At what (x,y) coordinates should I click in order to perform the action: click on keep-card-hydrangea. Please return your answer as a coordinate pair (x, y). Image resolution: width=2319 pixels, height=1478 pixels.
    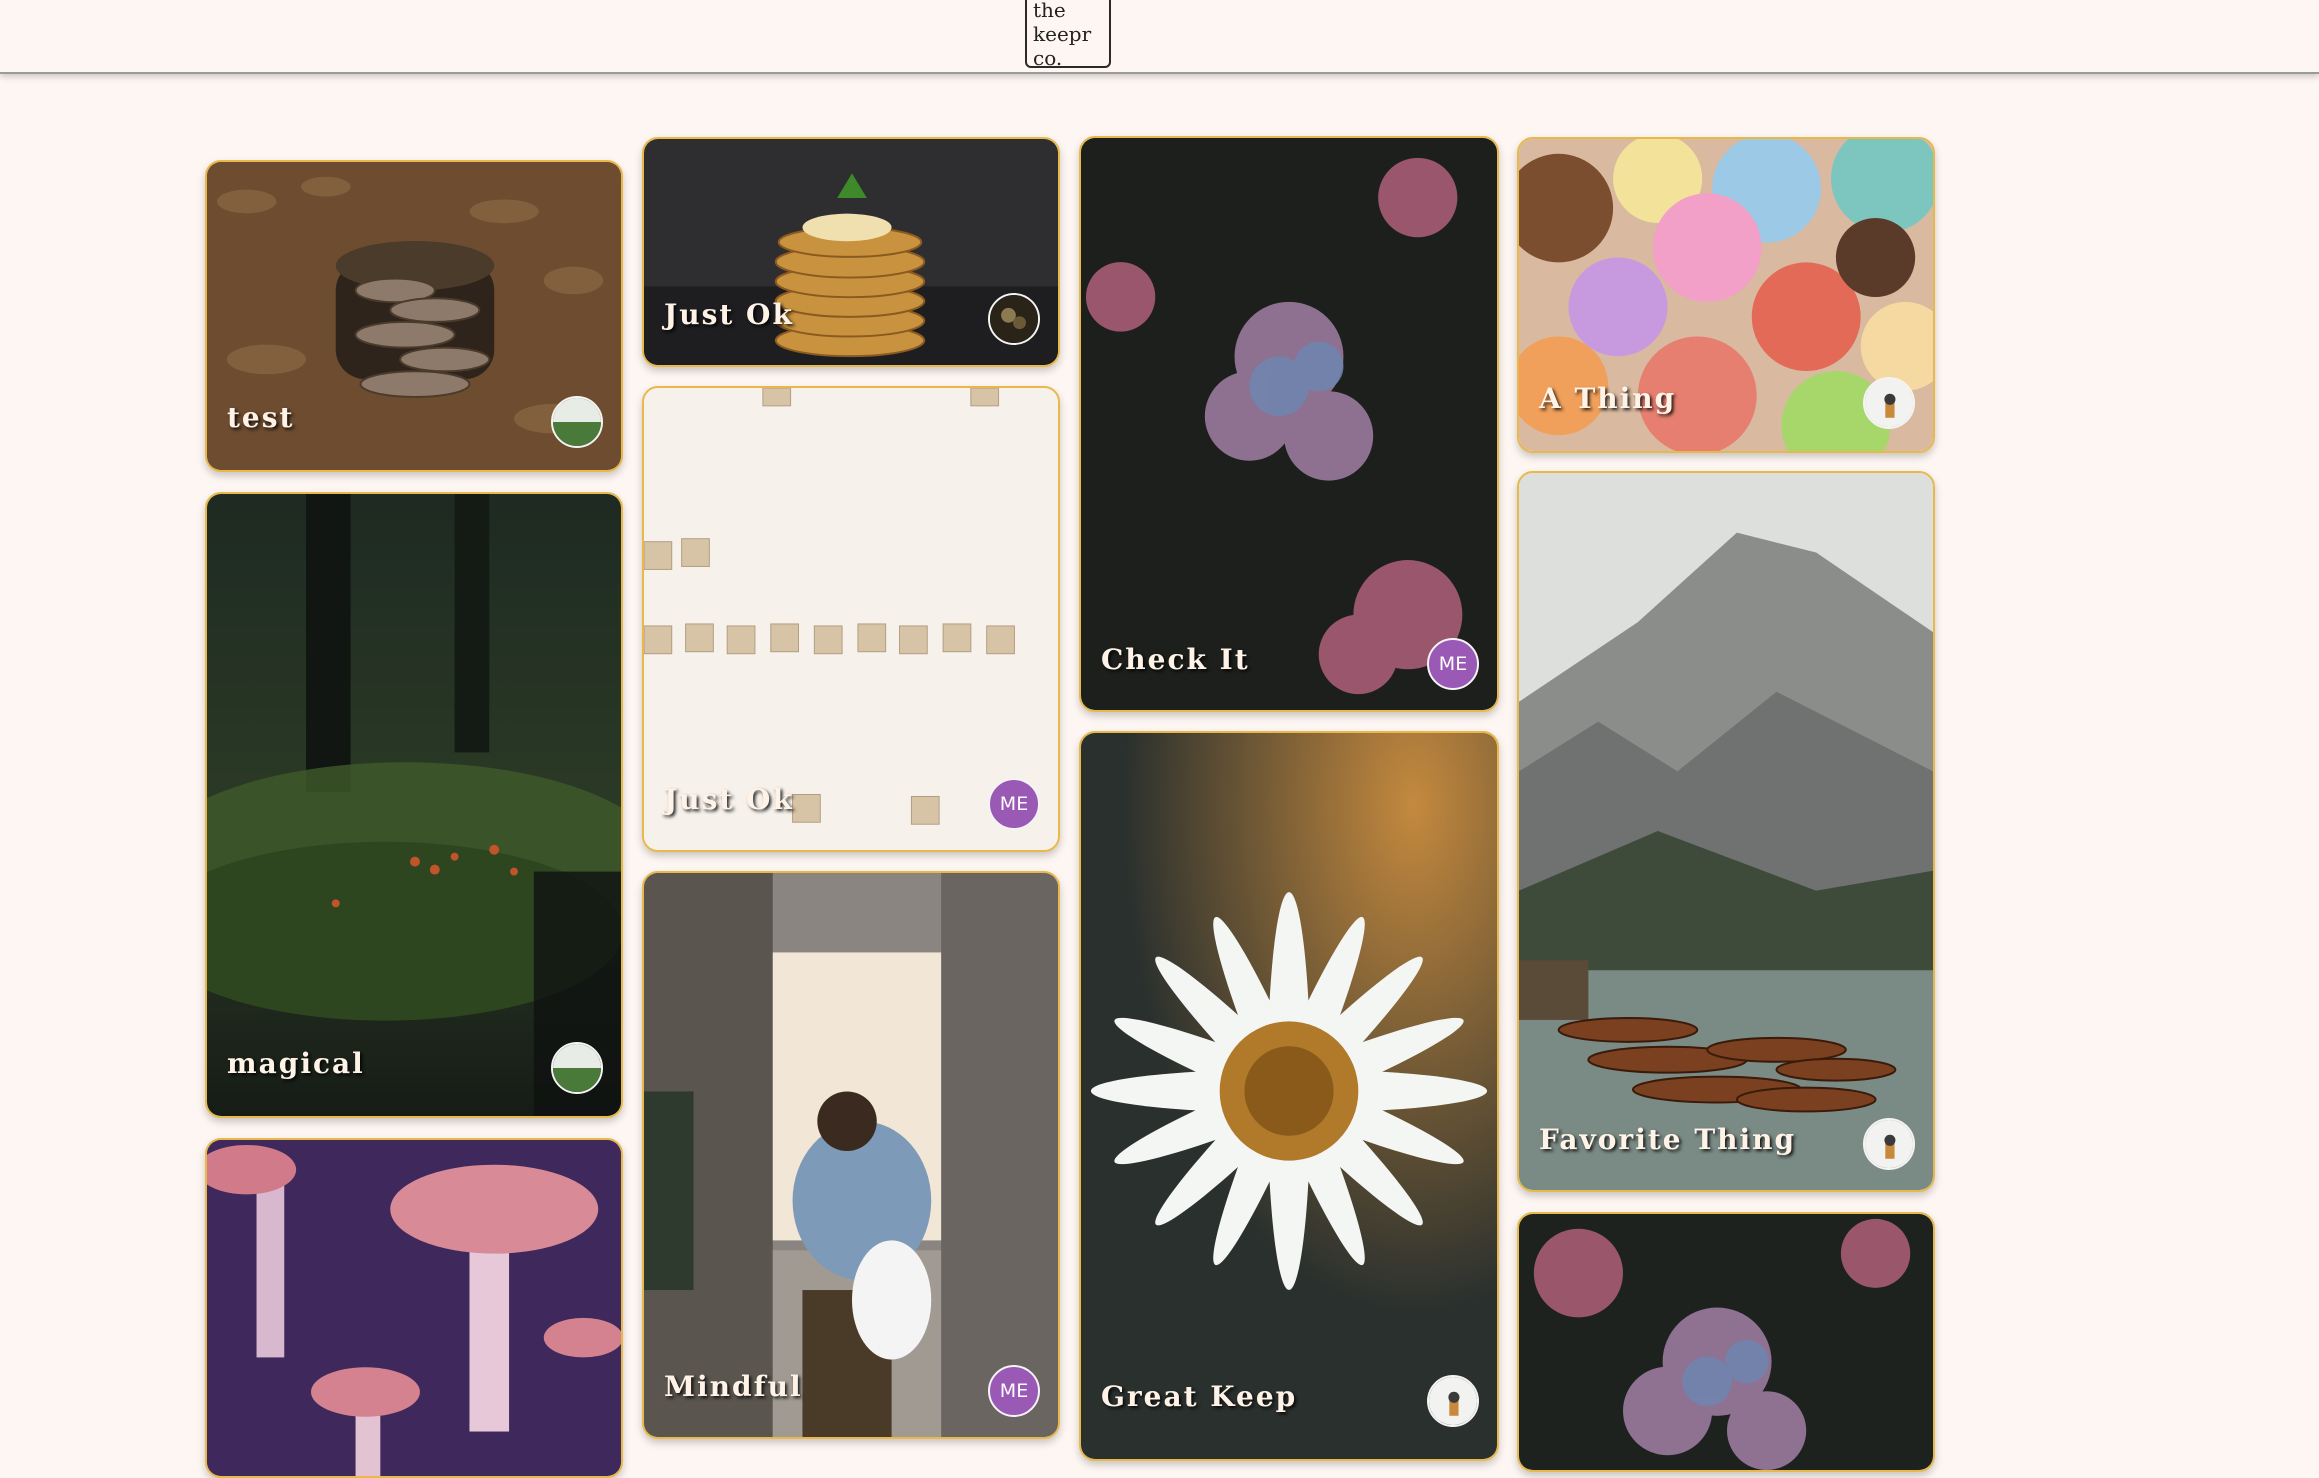
    Looking at the image, I should click on (1726, 1342).